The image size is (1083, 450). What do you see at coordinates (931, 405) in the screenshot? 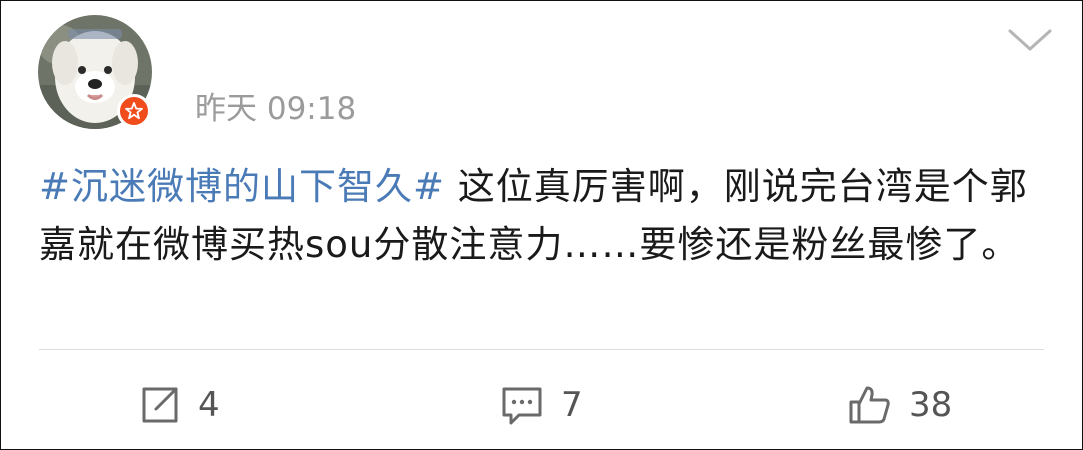
I see `like-count: 38` at bounding box center [931, 405].